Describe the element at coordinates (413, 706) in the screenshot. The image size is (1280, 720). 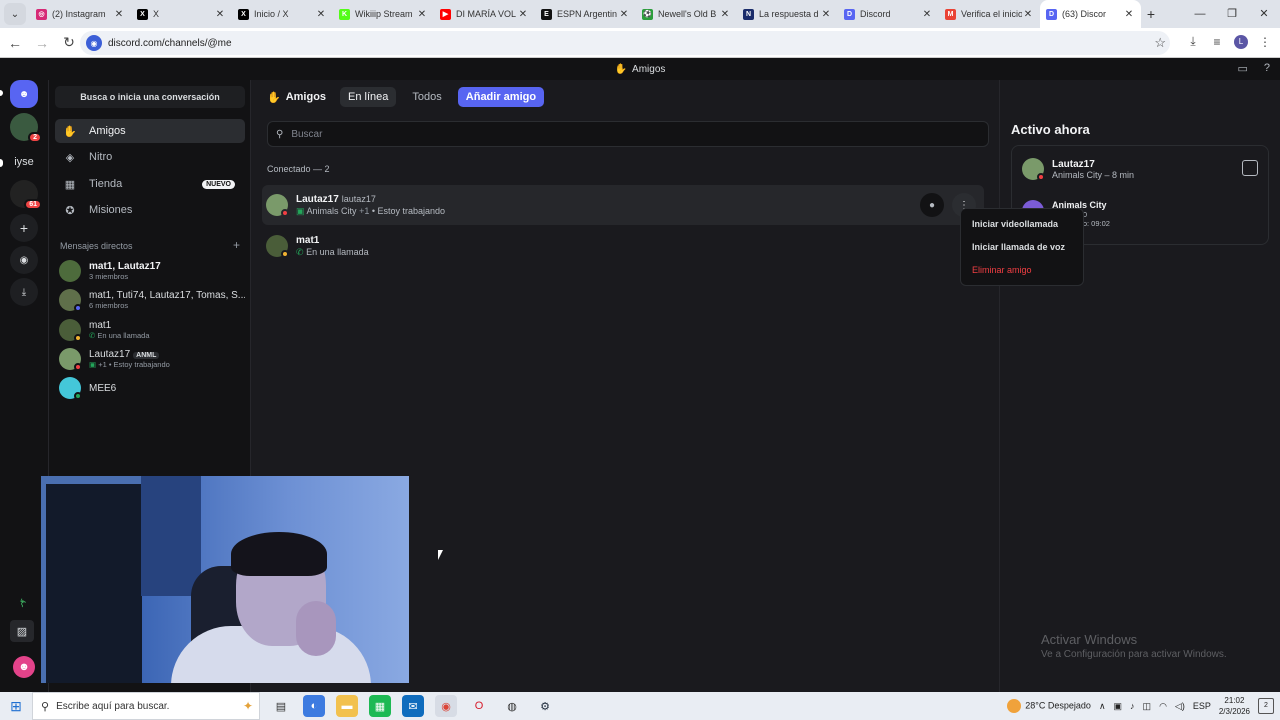
I see `mail-icon: ✉` at that location.